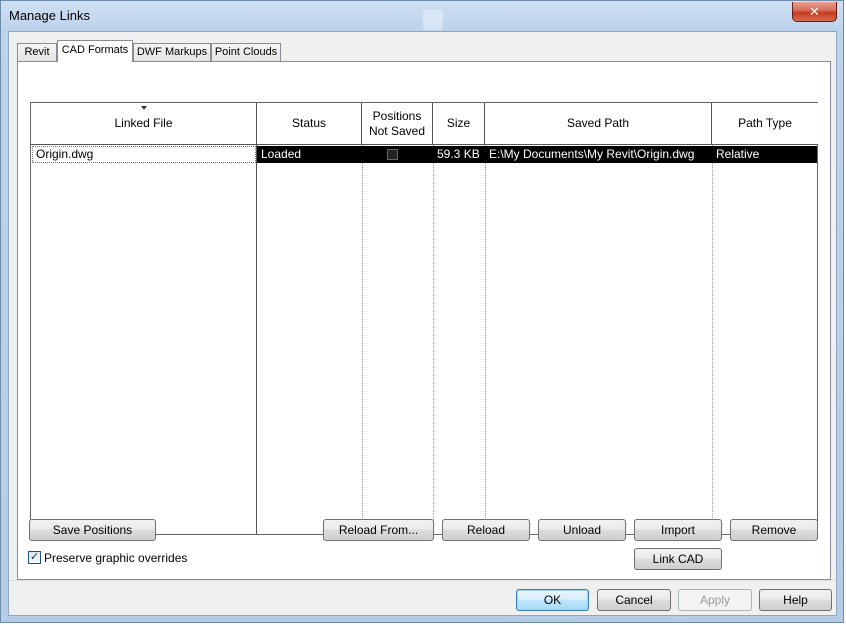 This screenshot has height=625, width=846. Describe the element at coordinates (422, 580) in the screenshot. I see `separator` at that location.